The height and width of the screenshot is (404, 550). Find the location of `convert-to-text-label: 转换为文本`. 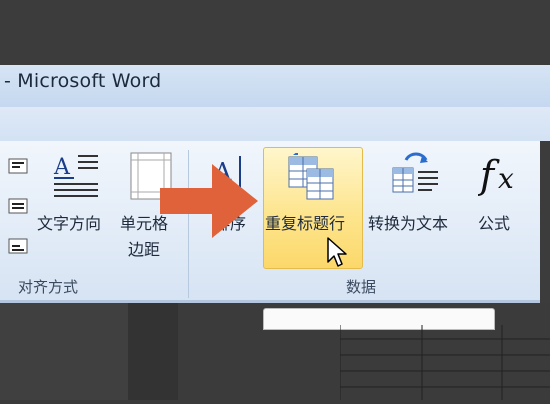

convert-to-text-label: 转换为文本 is located at coordinates (408, 222).